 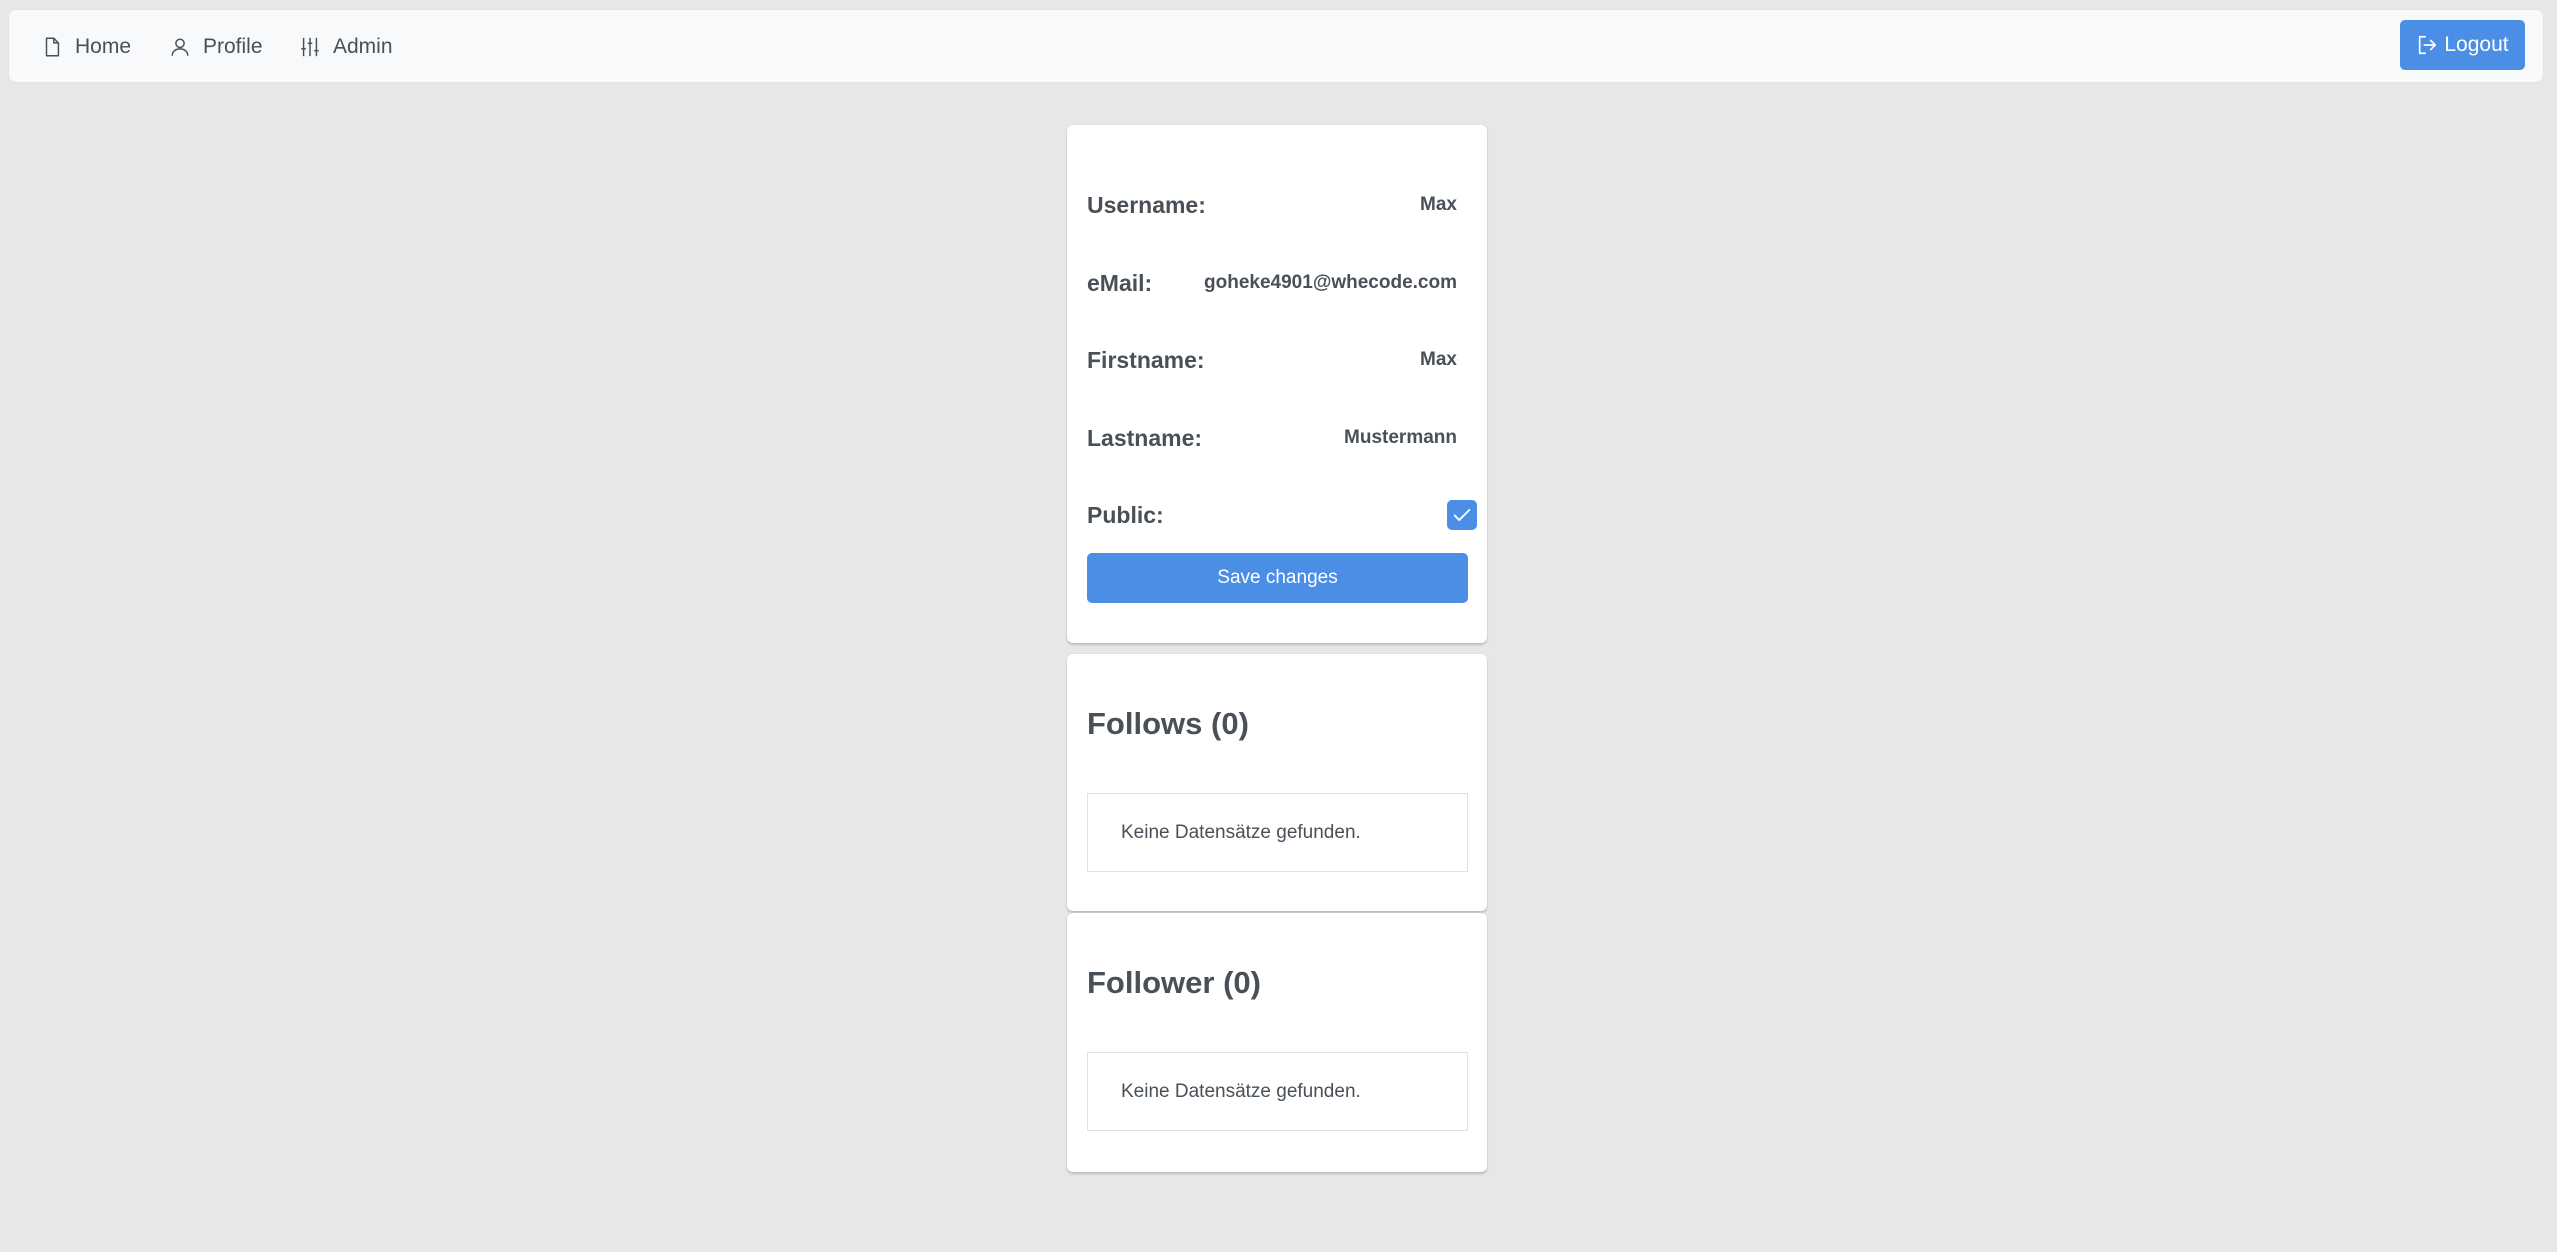 I want to click on follower-title: Follower (0), so click(x=1174, y=982).